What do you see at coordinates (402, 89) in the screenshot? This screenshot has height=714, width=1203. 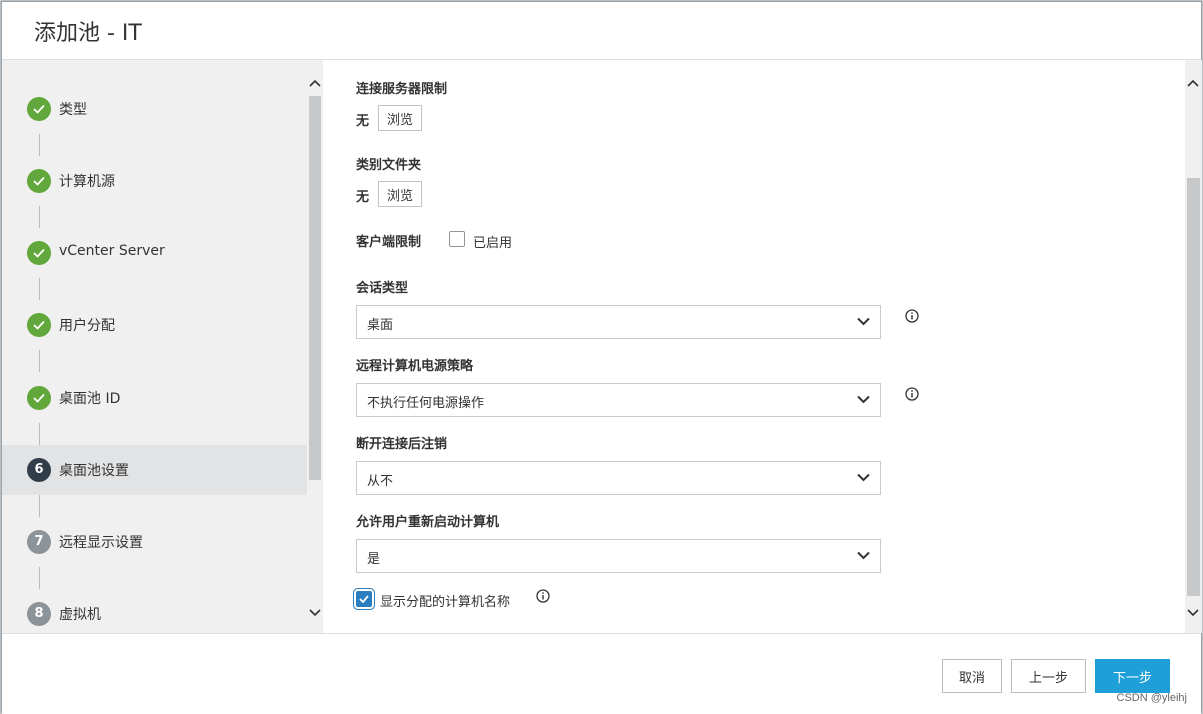 I see `server-limit-label: 连接服务器限制` at bounding box center [402, 89].